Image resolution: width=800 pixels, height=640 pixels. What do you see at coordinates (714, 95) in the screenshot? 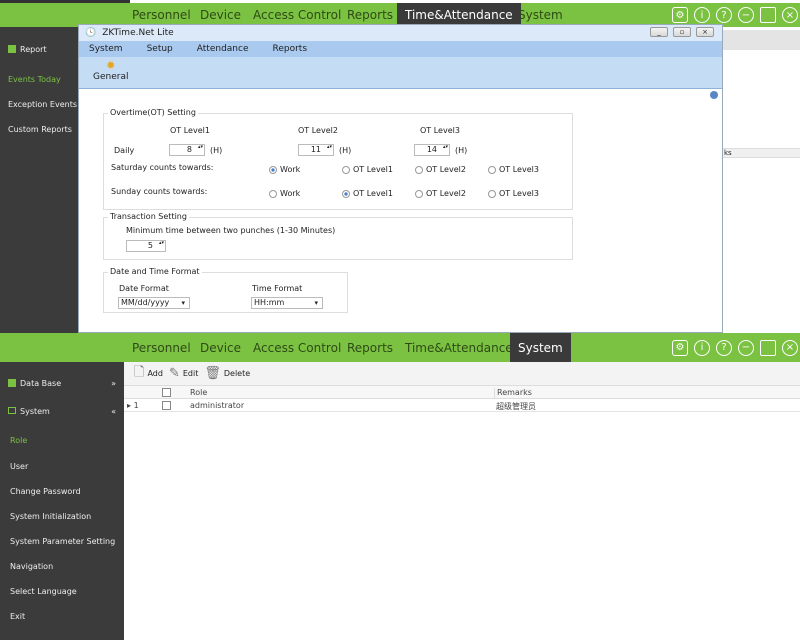
I see `help-icon` at bounding box center [714, 95].